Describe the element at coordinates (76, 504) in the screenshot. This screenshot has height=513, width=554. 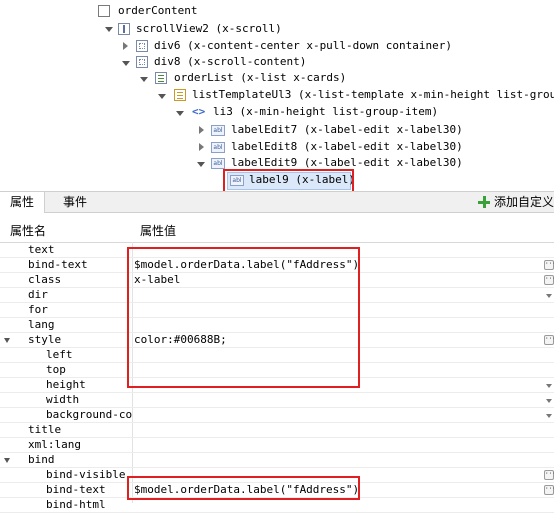
I see `property-name: bind-html` at that location.